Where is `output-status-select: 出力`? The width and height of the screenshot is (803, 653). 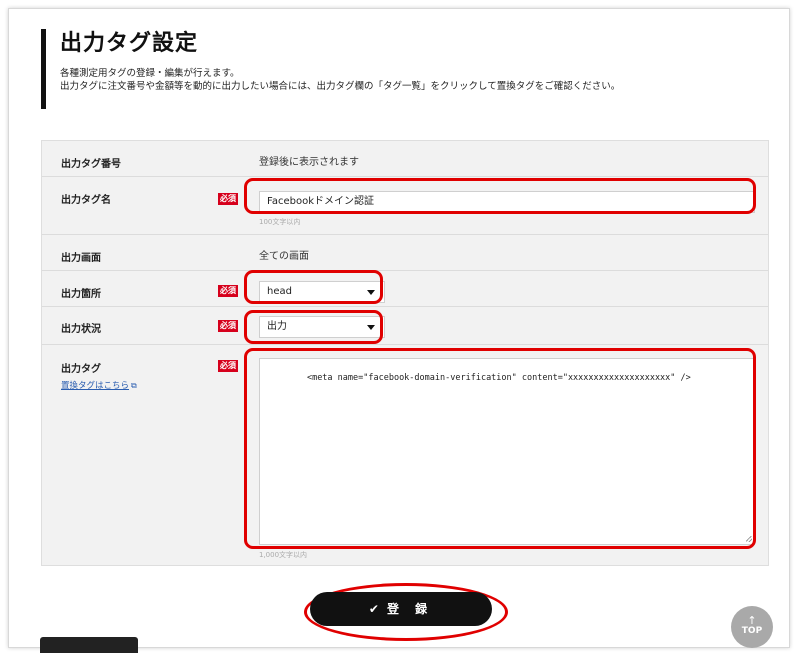
output-status-select: 出力 is located at coordinates (322, 327).